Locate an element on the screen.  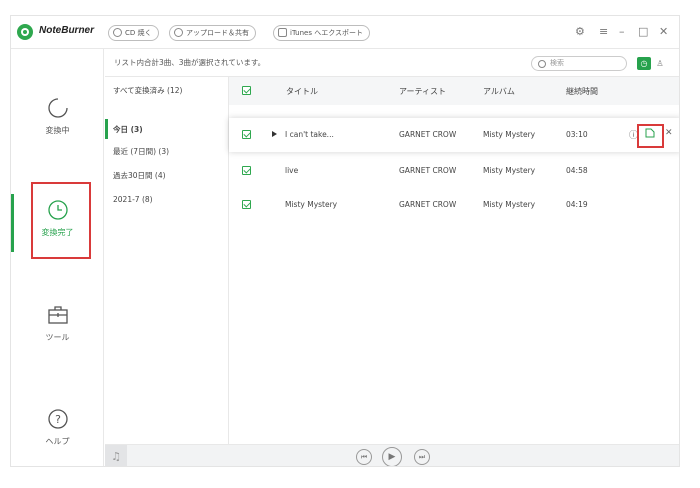
music-note-icon: ♫ is located at coordinates (116, 455).